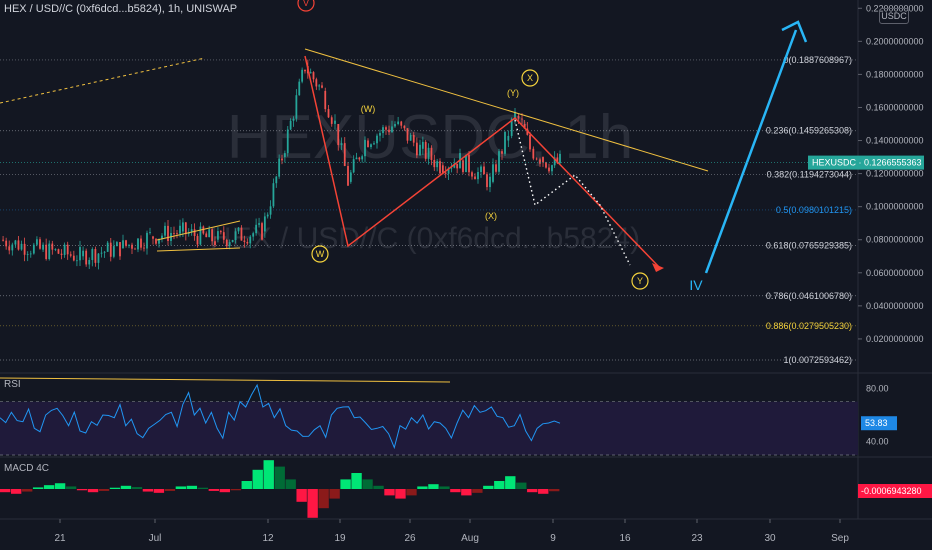  Describe the element at coordinates (12, 384) in the screenshot. I see `rsi-title: RSI` at that location.